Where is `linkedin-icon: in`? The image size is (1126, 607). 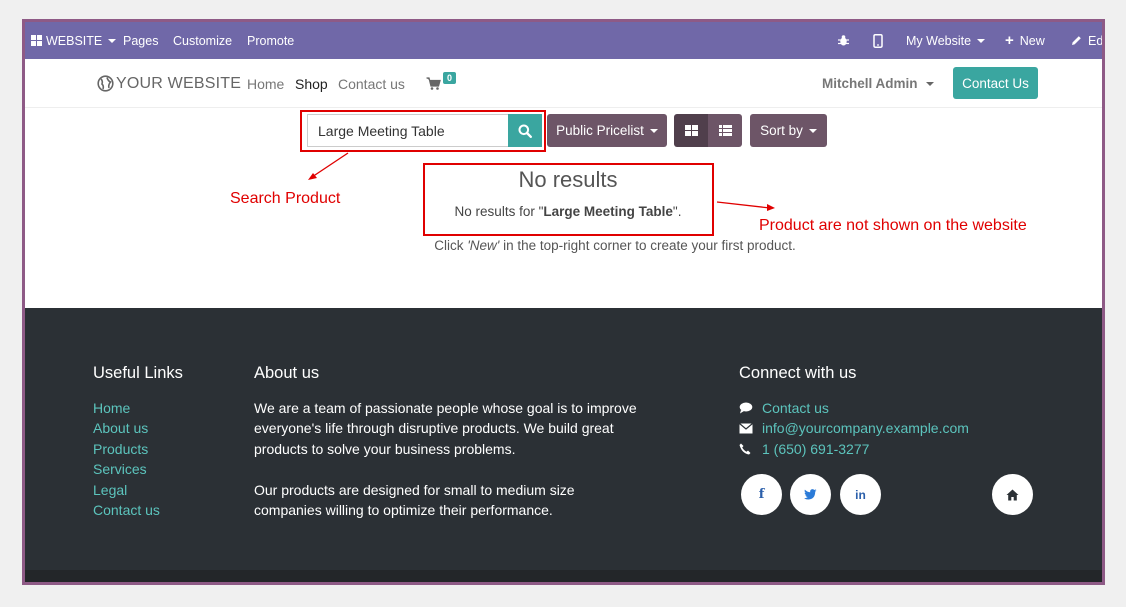
linkedin-icon: in is located at coordinates (860, 494).